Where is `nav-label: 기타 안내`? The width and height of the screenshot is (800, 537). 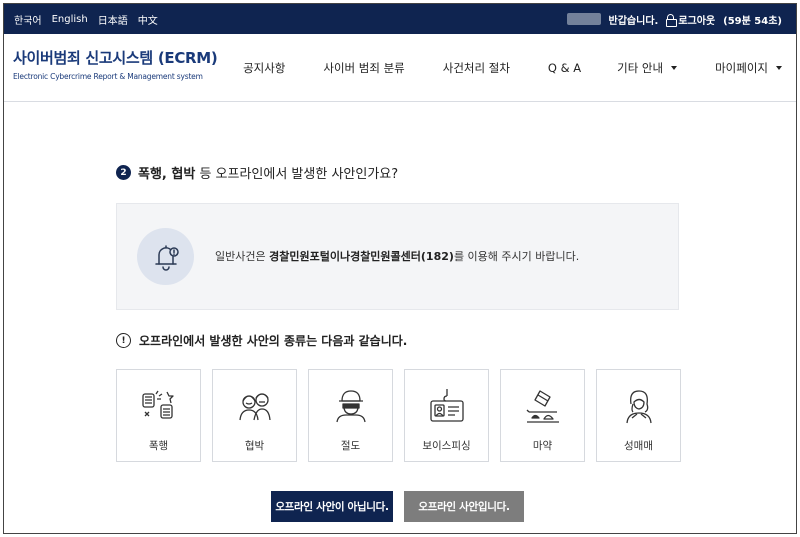 nav-label: 기타 안내 is located at coordinates (640, 68).